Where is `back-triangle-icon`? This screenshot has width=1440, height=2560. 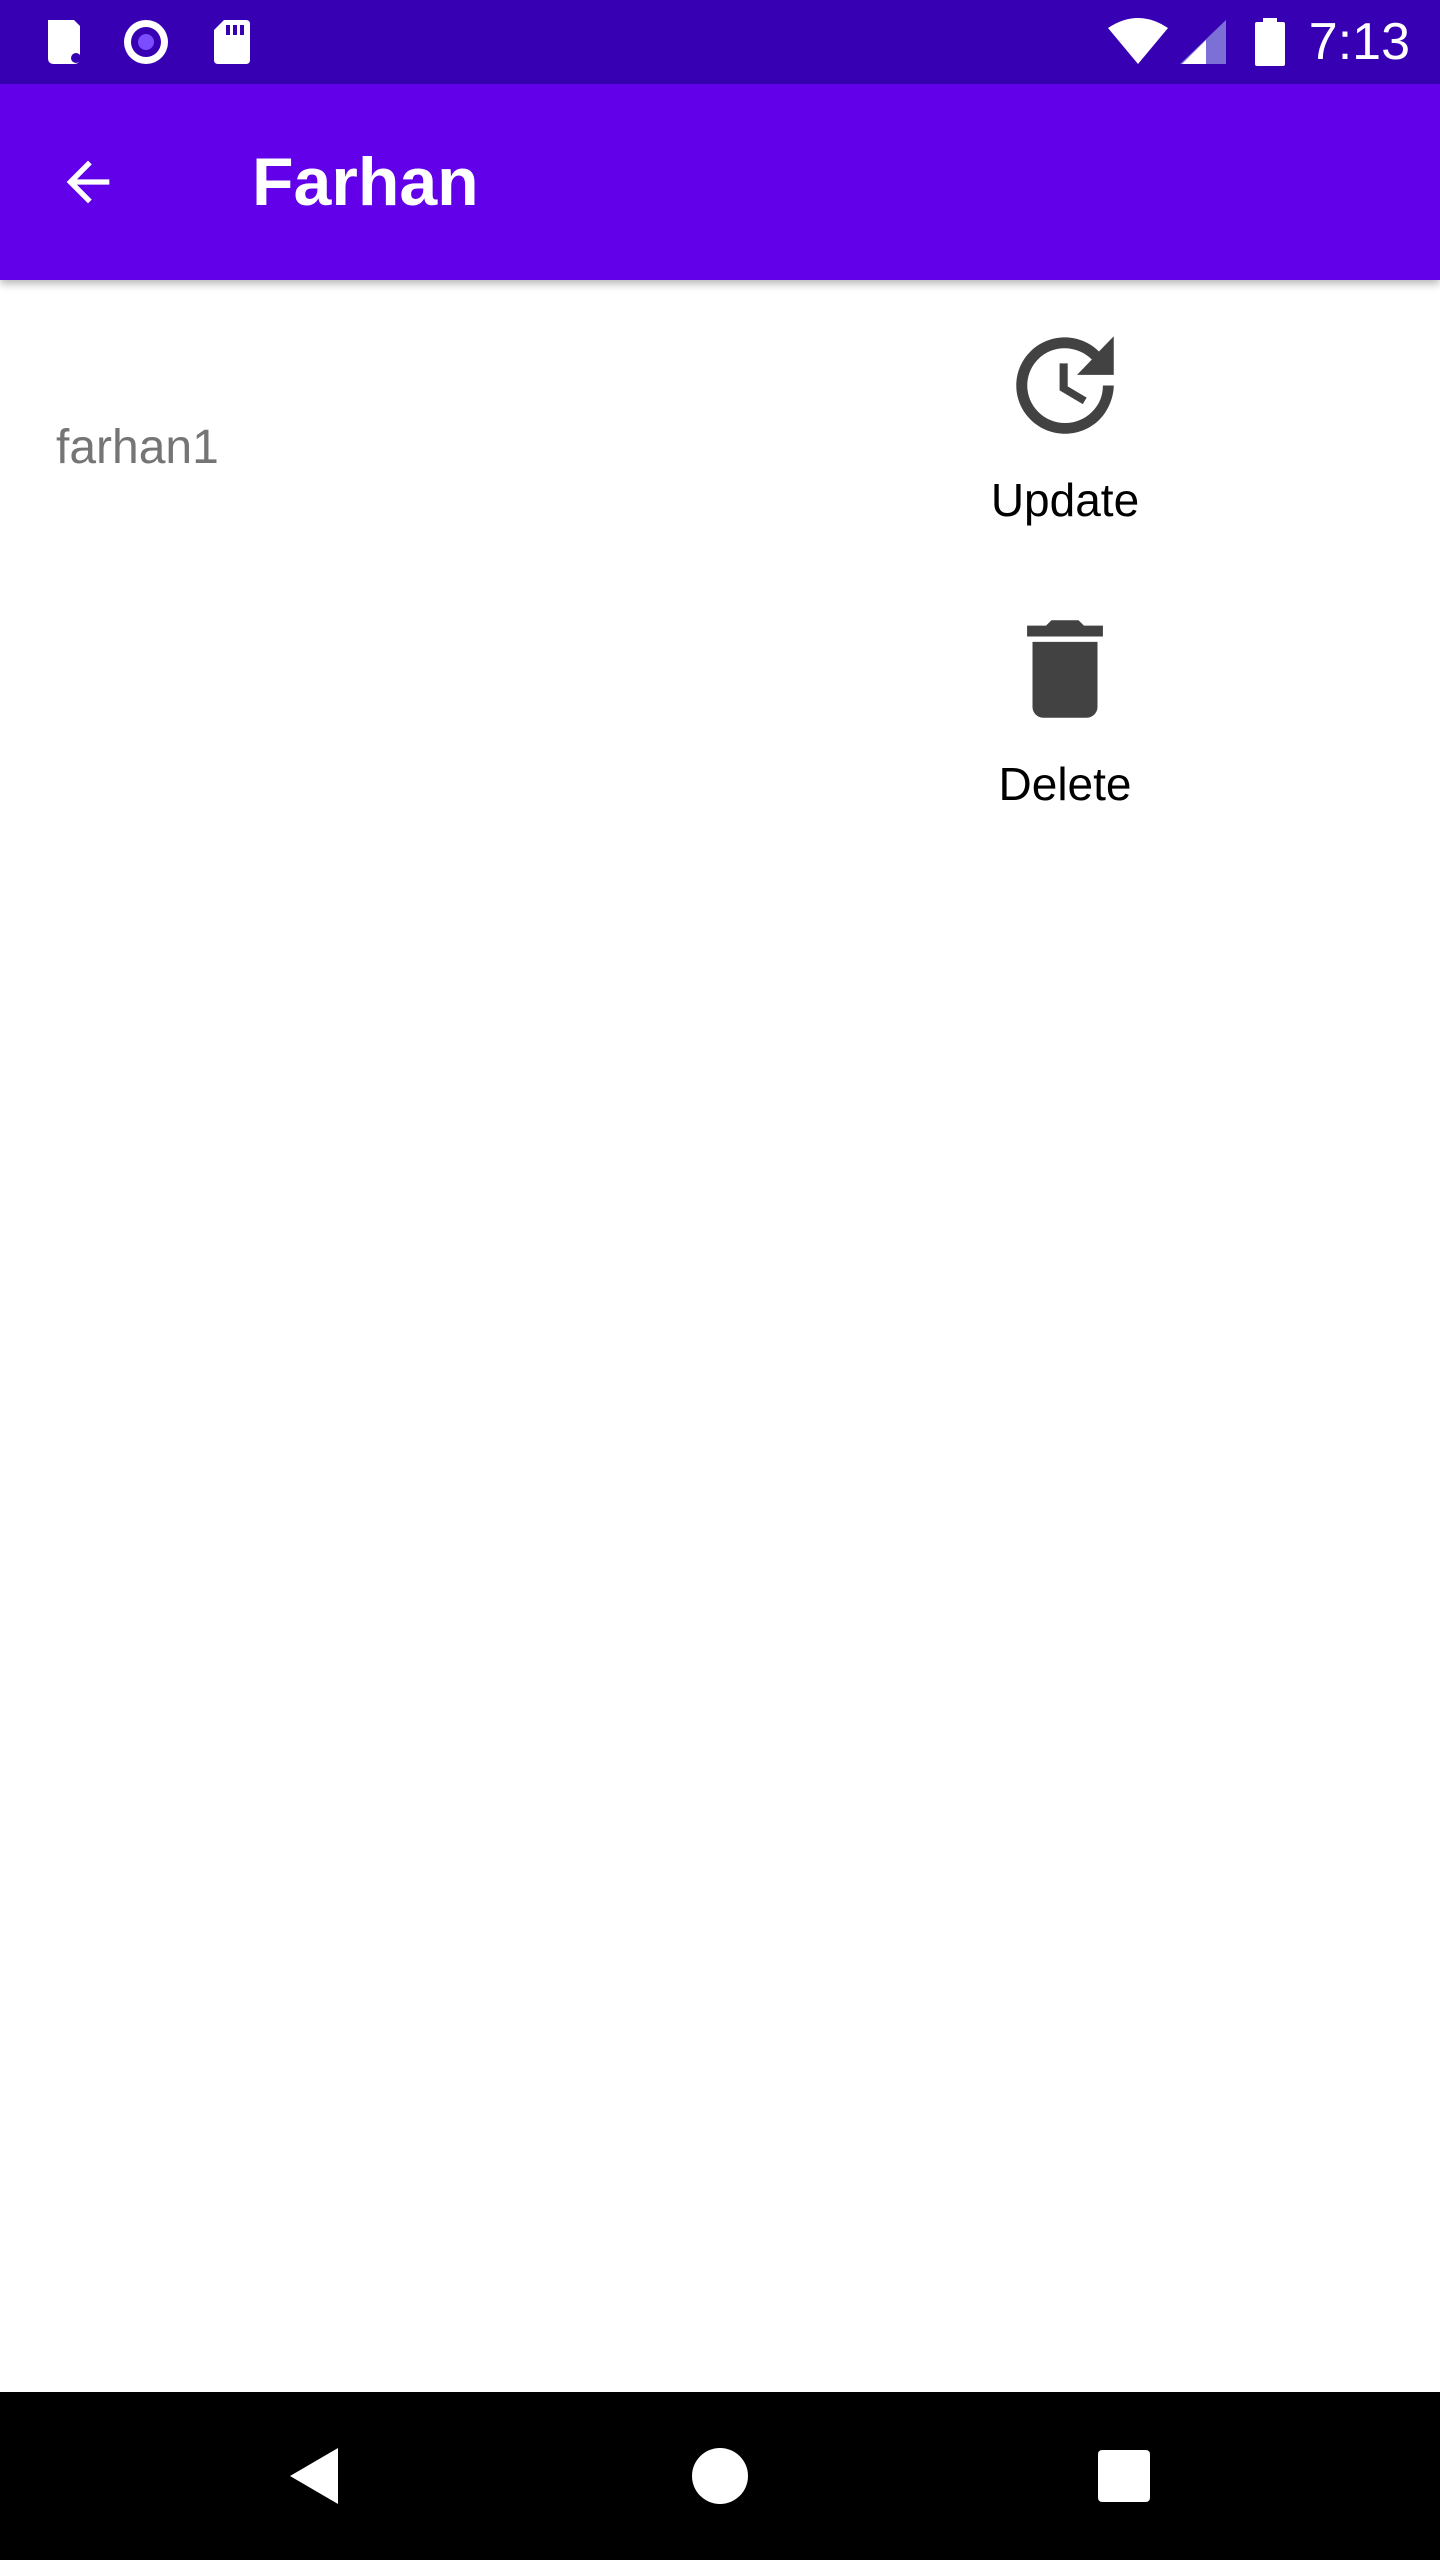
back-triangle-icon is located at coordinates (314, 2476).